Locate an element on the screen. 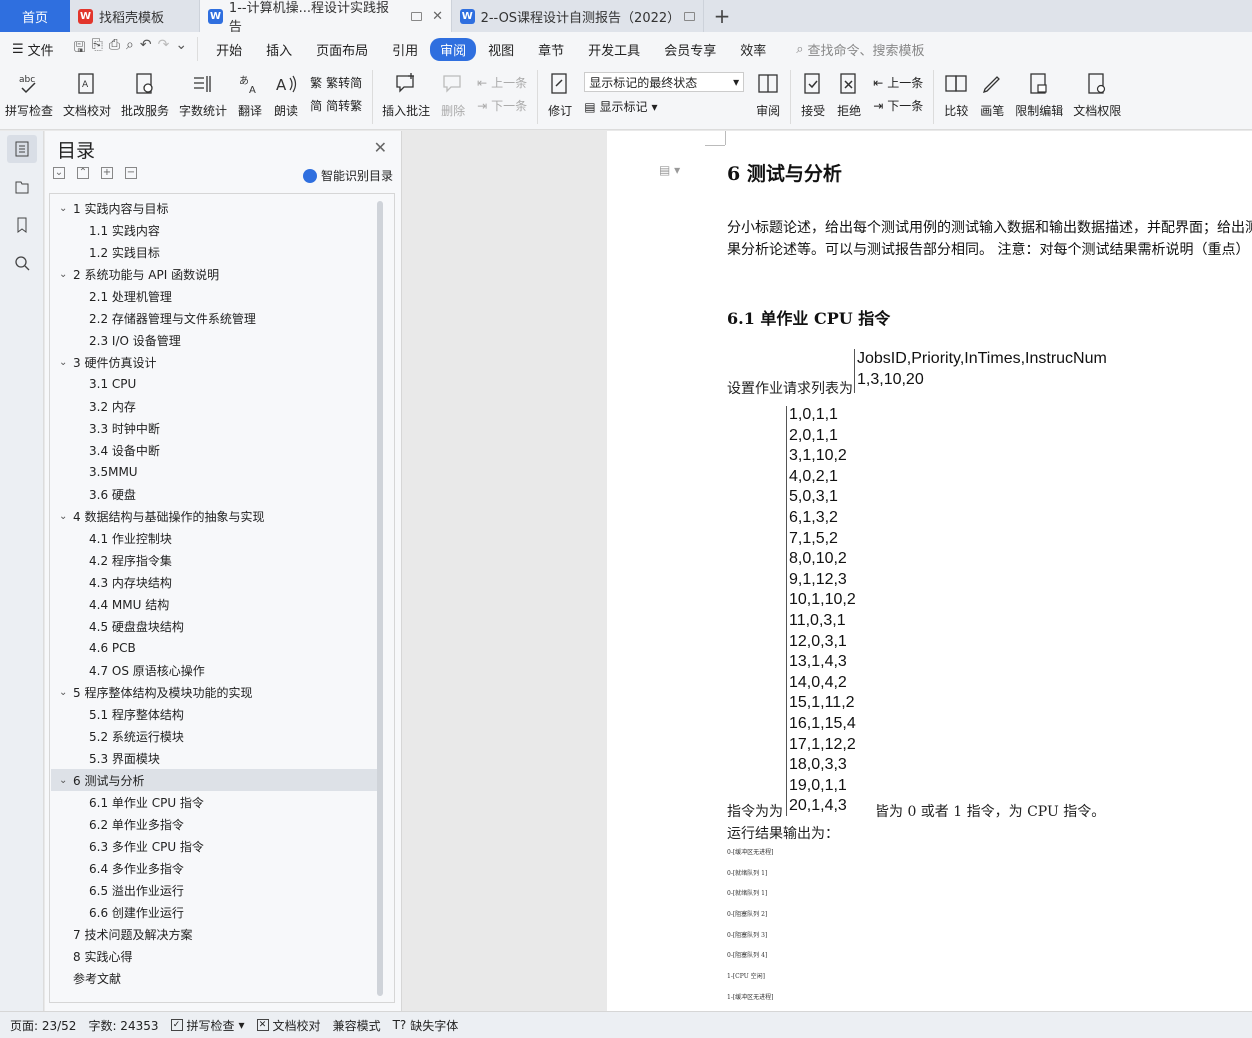 The image size is (1252, 1038). reject-button: 拒绝 is located at coordinates (849, 94).